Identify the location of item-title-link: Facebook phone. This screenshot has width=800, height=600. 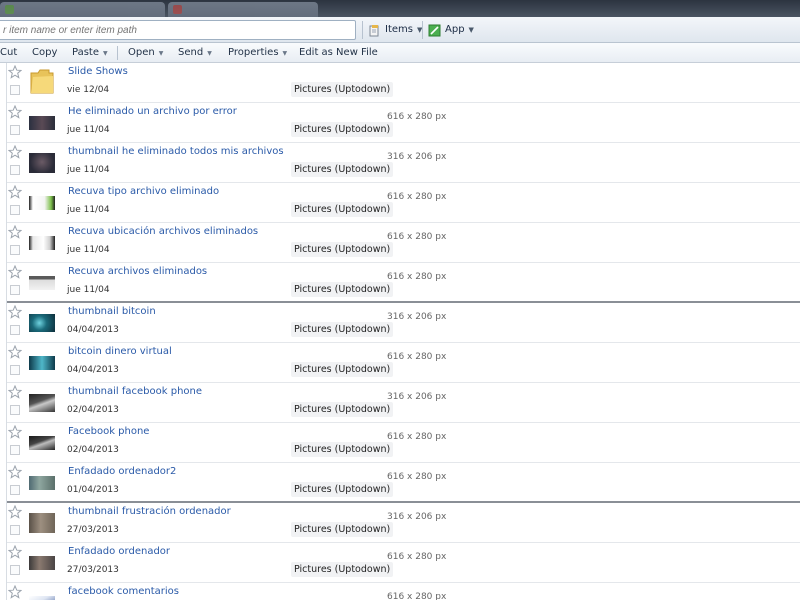
(108, 431).